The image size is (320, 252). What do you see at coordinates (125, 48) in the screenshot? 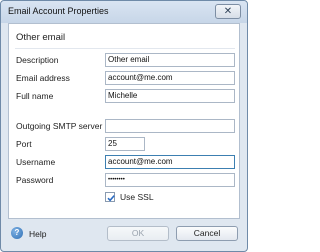
I see `section-divider` at bounding box center [125, 48].